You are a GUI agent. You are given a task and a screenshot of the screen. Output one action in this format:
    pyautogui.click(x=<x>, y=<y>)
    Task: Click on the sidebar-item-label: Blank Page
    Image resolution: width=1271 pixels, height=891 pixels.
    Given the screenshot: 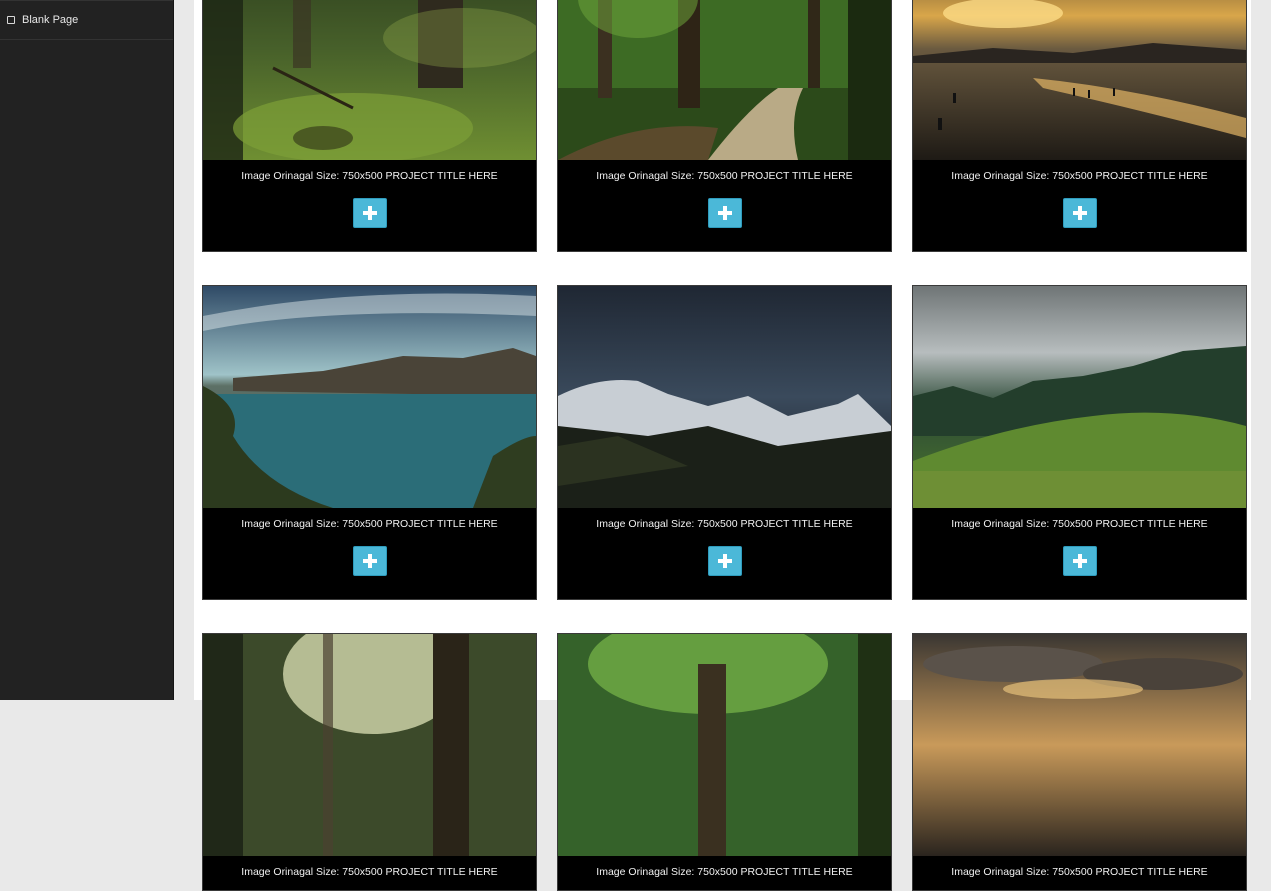 What is the action you would take?
    pyautogui.click(x=50, y=20)
    